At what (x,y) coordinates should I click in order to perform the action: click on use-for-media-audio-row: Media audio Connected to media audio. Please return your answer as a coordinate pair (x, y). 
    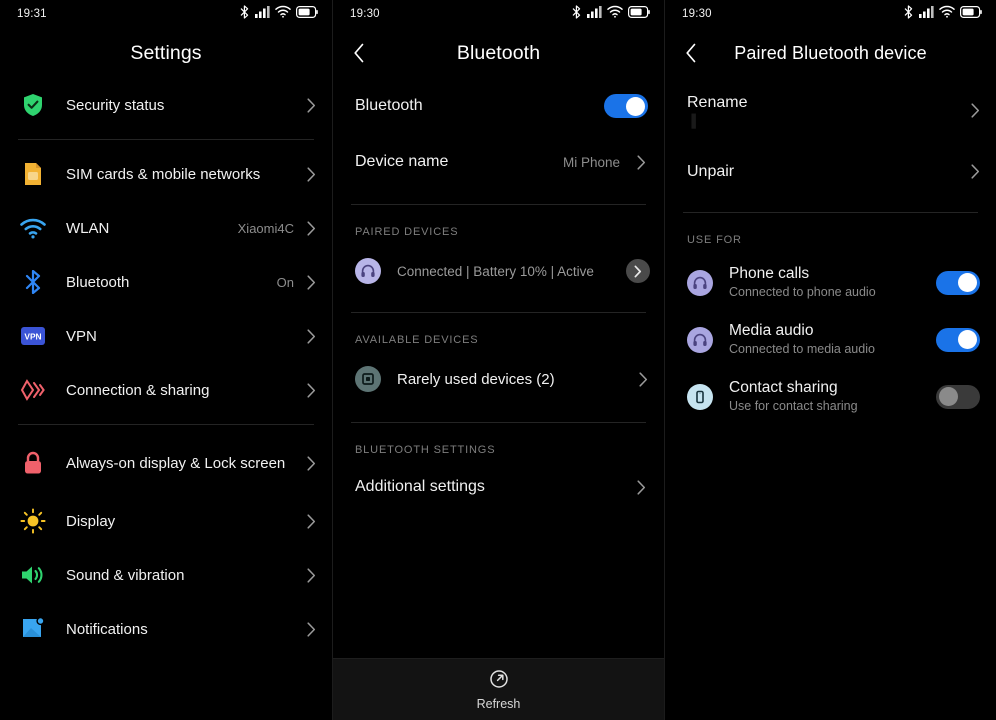
    Looking at the image, I should click on (830, 339).